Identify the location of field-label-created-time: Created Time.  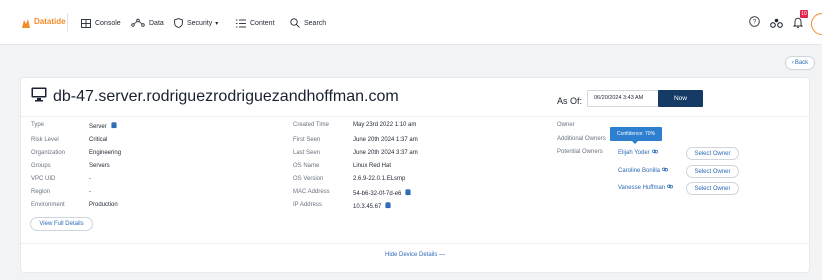
(311, 125).